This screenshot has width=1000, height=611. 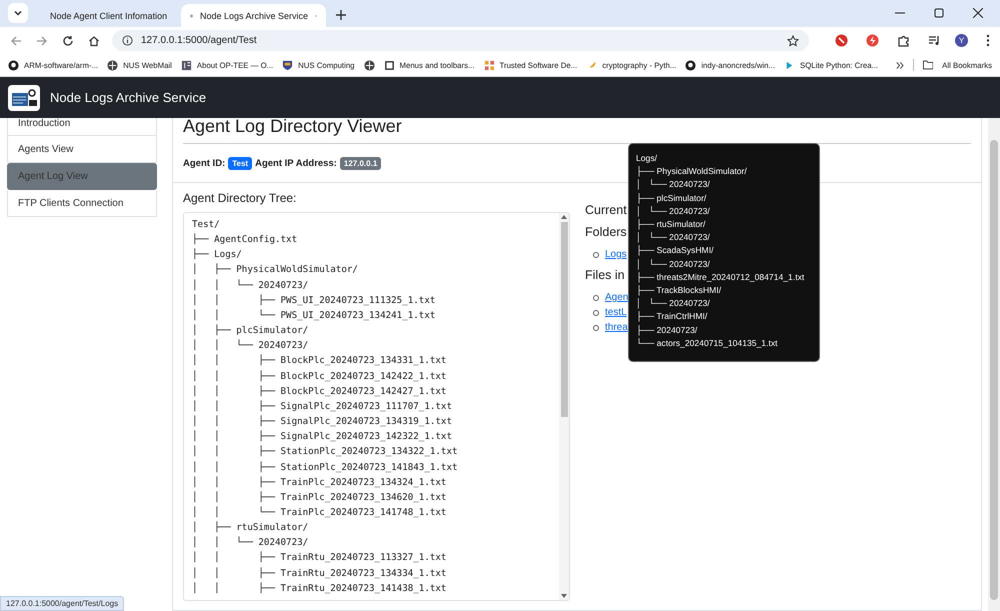 I want to click on tree-line: │ │ ├── TrainPlc_20240723_134324_1.txt, so click(x=320, y=482).